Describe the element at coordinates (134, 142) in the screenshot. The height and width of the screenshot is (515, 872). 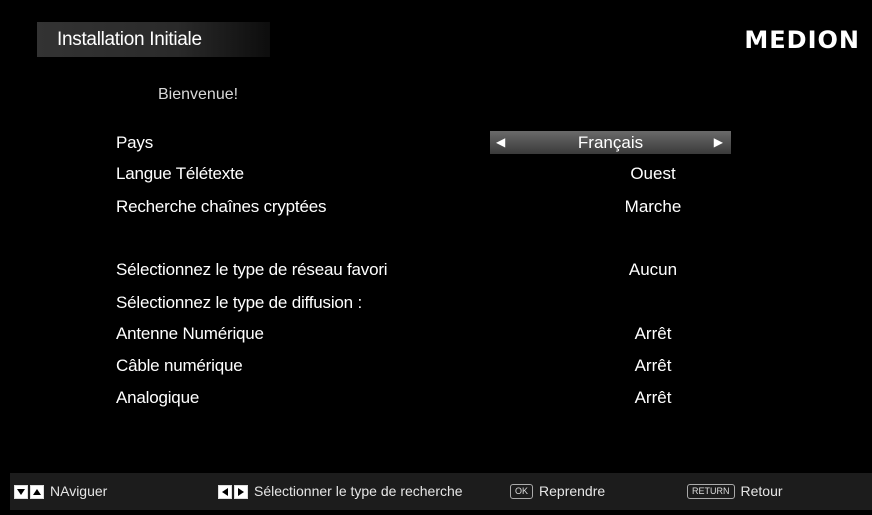
I see `setting-label: Pays` at that location.